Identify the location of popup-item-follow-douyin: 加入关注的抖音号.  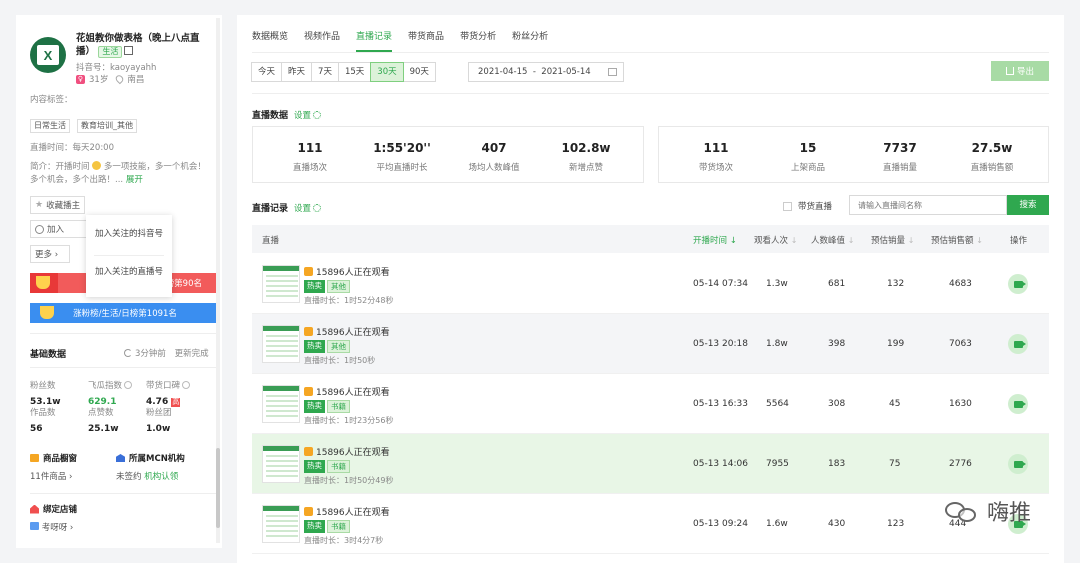
(129, 234).